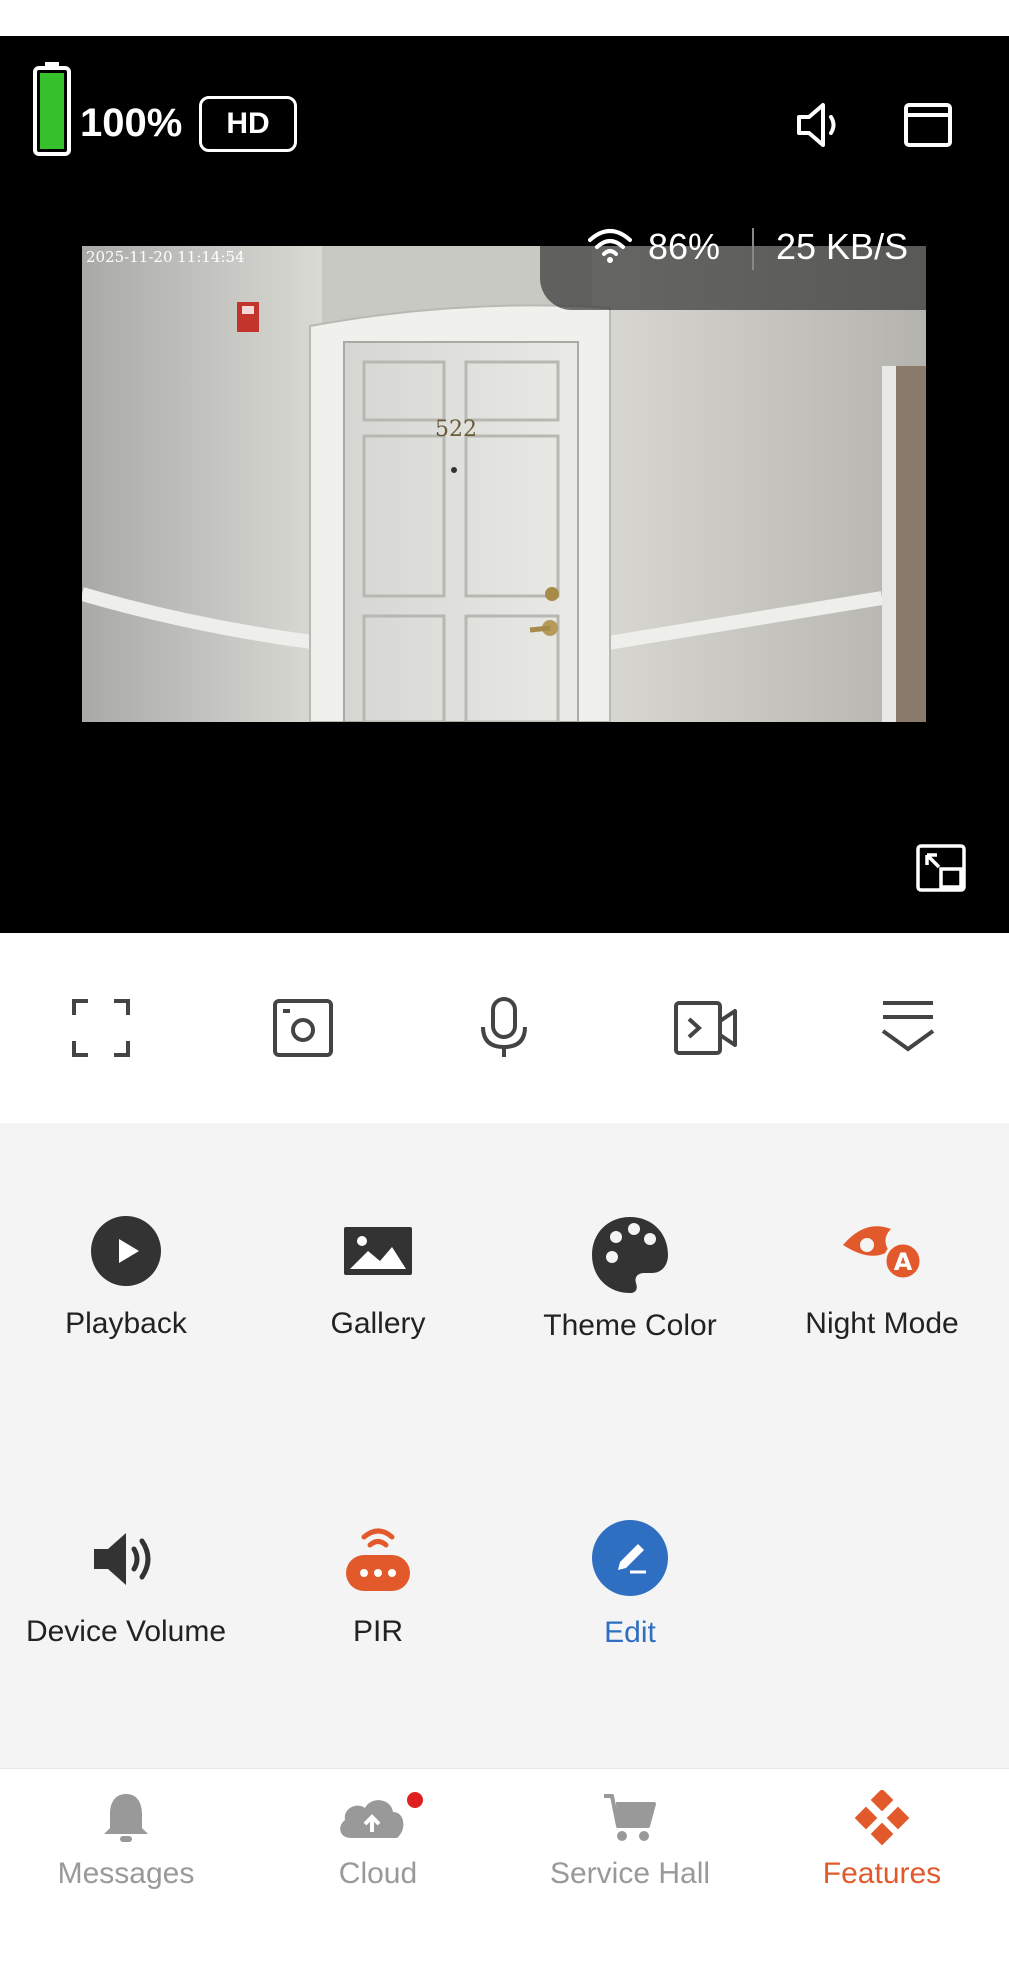  Describe the element at coordinates (378, 1873) in the screenshot. I see `nav-label: Cloud` at that location.